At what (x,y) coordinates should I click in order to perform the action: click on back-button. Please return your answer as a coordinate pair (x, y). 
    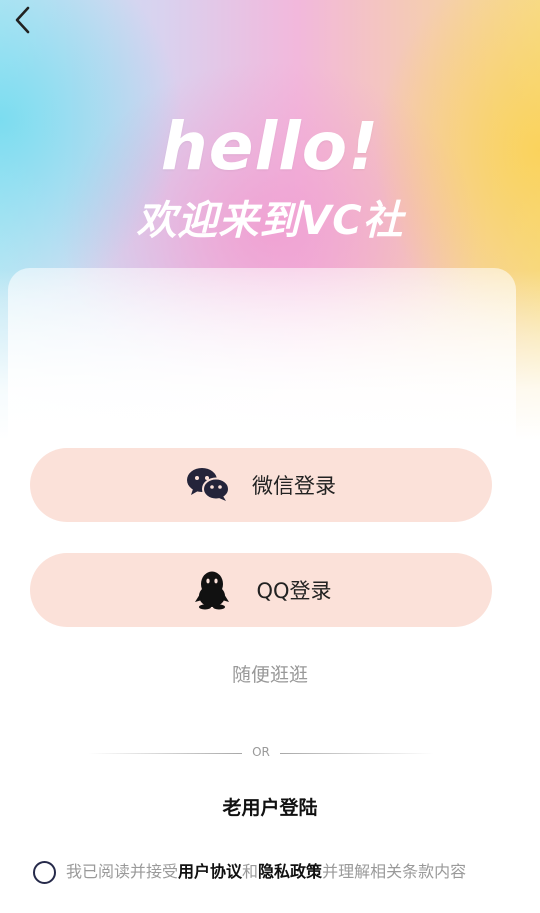
    Looking at the image, I should click on (22, 20).